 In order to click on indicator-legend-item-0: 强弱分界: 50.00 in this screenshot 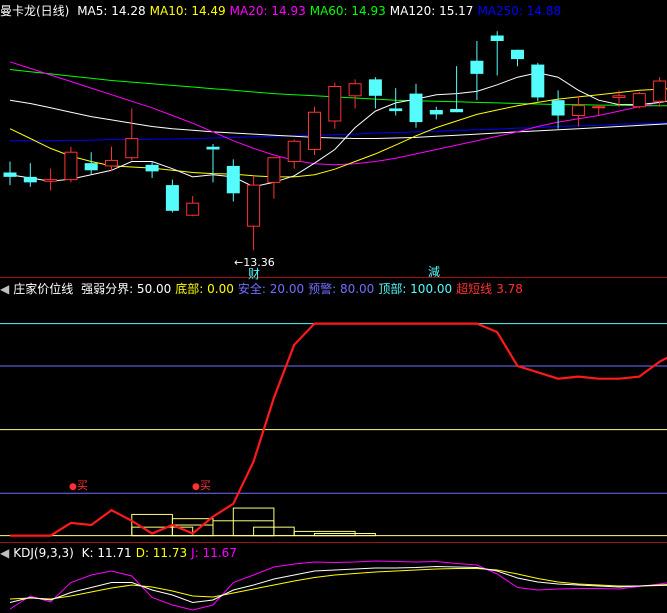, I will do `click(126, 289)`.